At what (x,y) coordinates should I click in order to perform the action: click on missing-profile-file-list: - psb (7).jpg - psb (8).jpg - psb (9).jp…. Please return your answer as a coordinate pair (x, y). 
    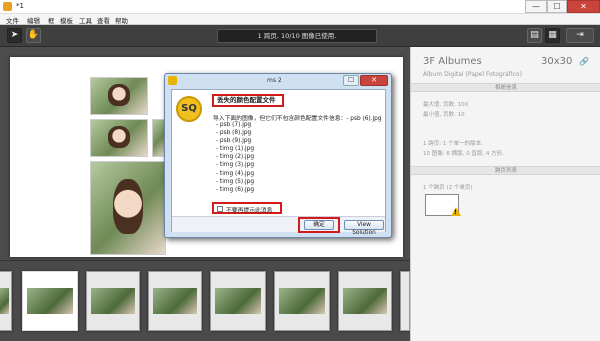
    Looking at the image, I should click on (235, 157).